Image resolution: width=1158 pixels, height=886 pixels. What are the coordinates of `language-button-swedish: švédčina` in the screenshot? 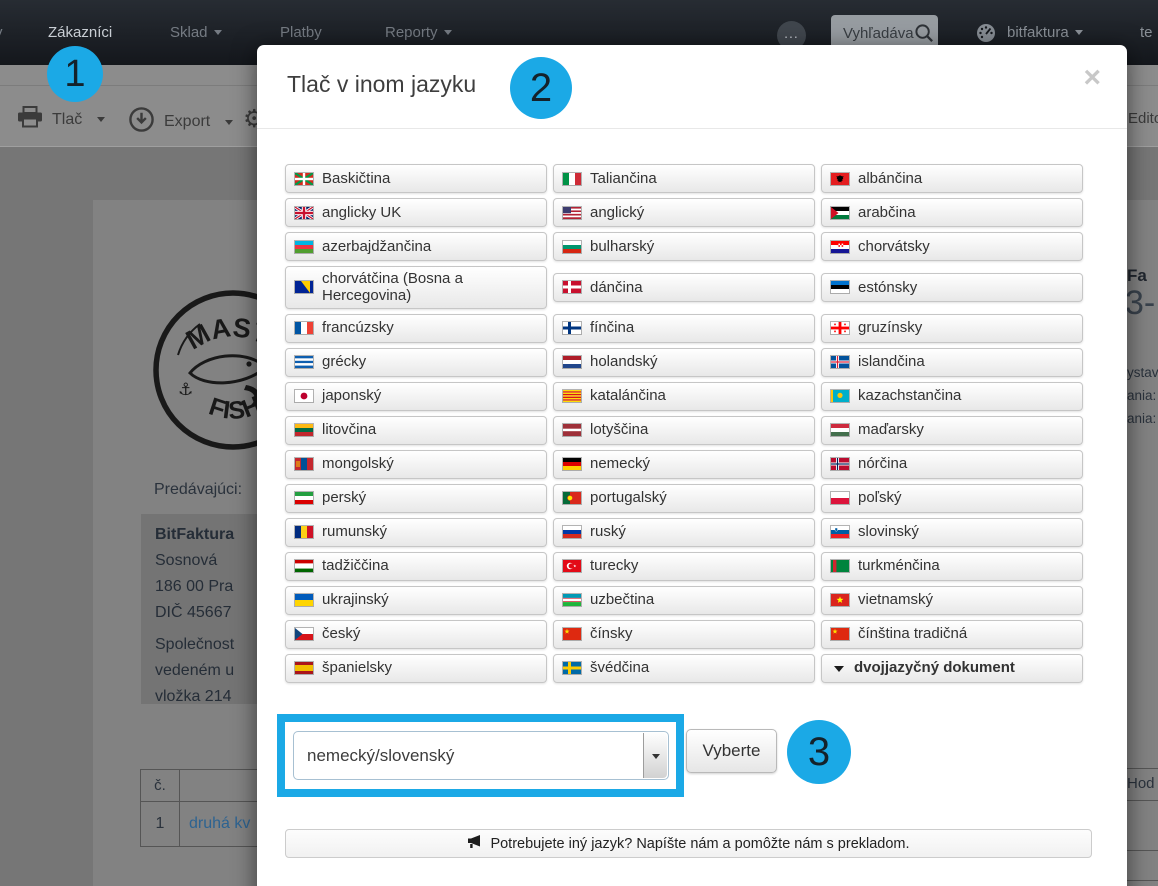 It's located at (684, 668).